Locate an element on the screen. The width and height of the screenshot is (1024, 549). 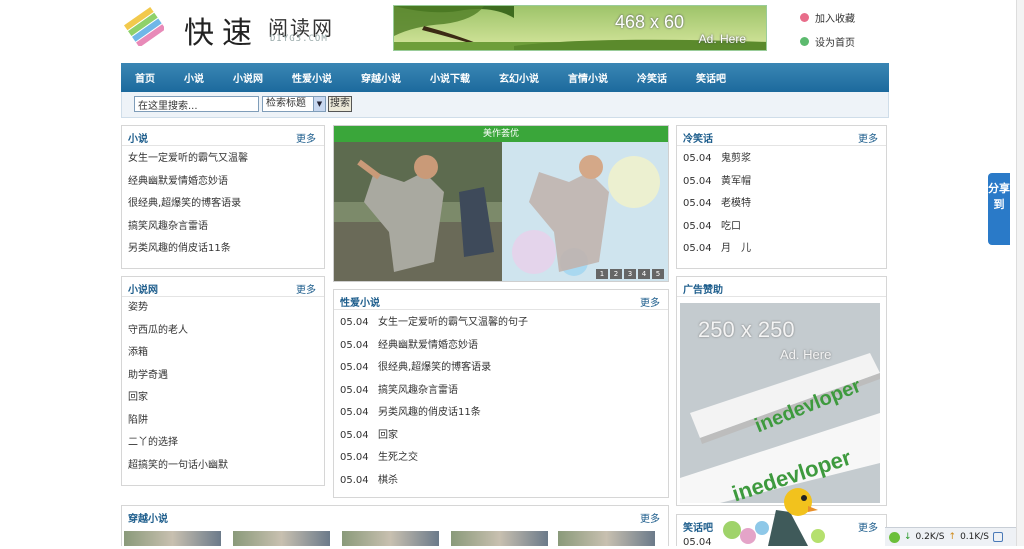
slide-page-4: 4 is located at coordinates (644, 274).